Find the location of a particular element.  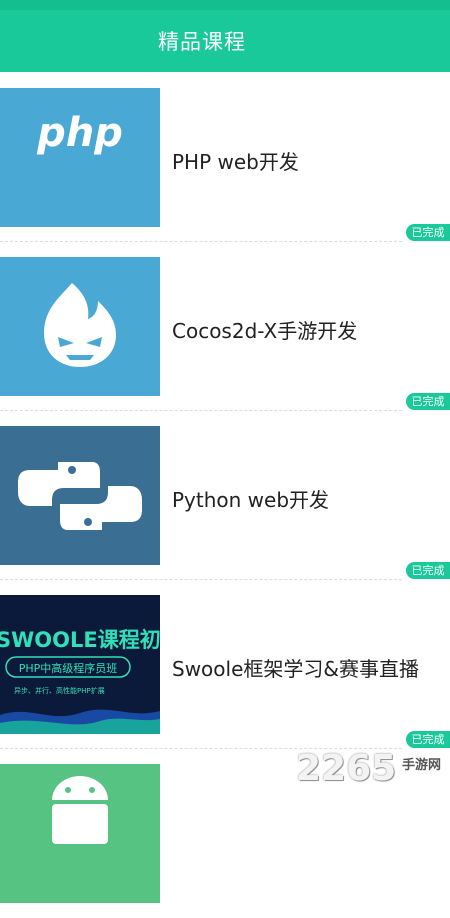

watermark-text: 手游网 is located at coordinates (422, 765).